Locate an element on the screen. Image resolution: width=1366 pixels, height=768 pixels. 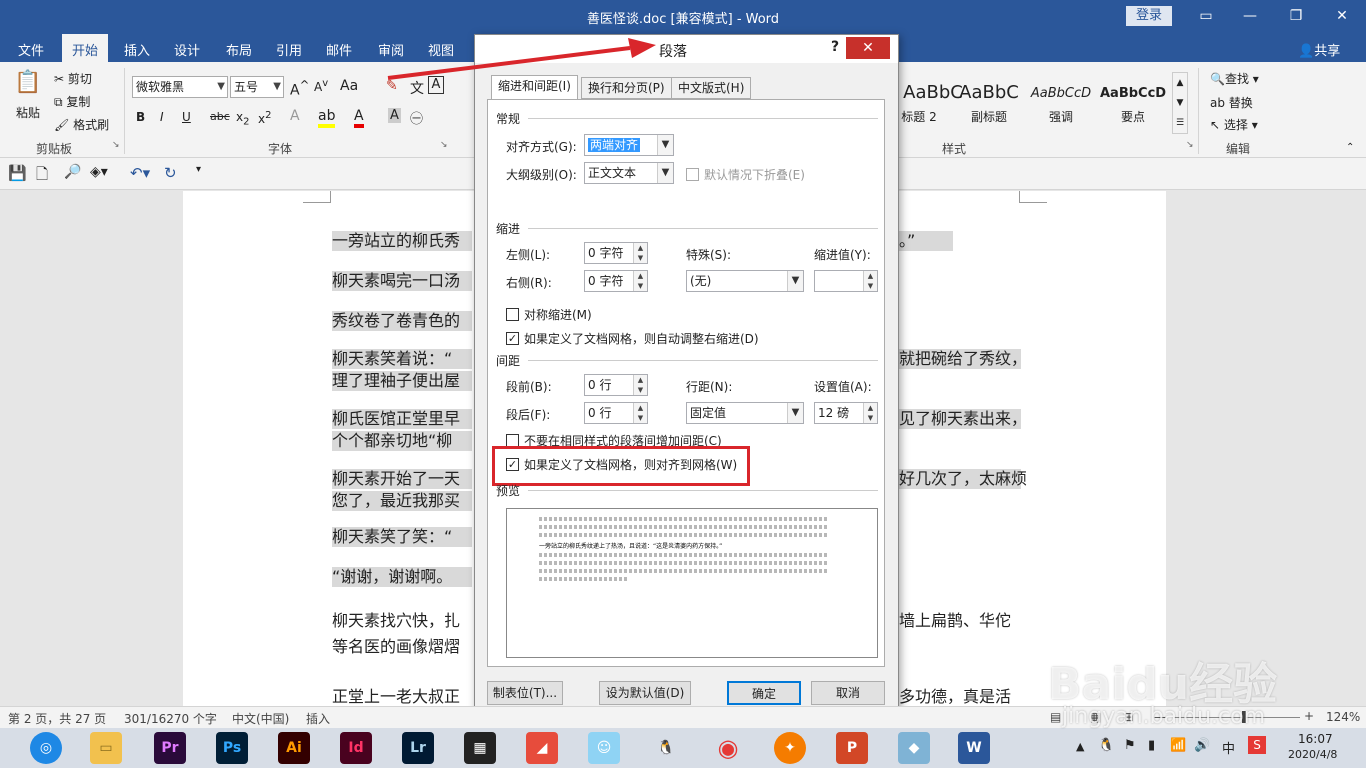
doc-paragraph: 好几次了，太麻烦 is located at coordinates (963, 479).